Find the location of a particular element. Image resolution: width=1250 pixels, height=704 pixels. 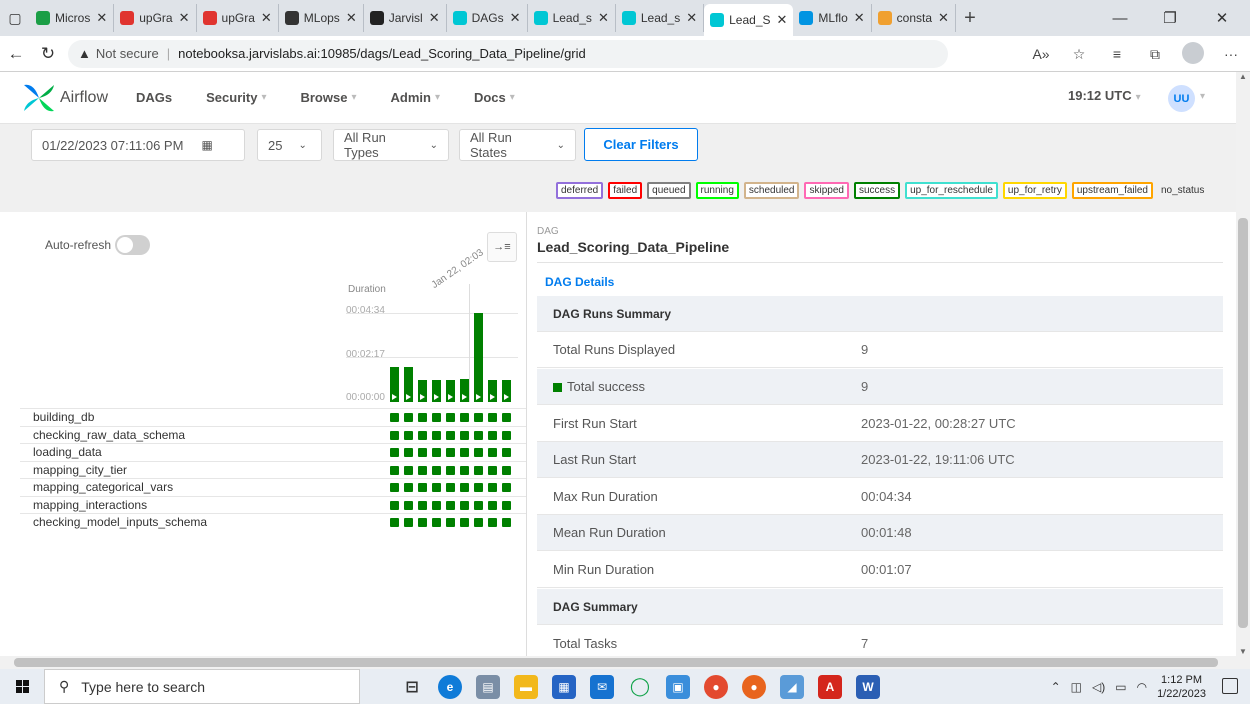

restore-button: ❐ is located at coordinates (1170, 18).